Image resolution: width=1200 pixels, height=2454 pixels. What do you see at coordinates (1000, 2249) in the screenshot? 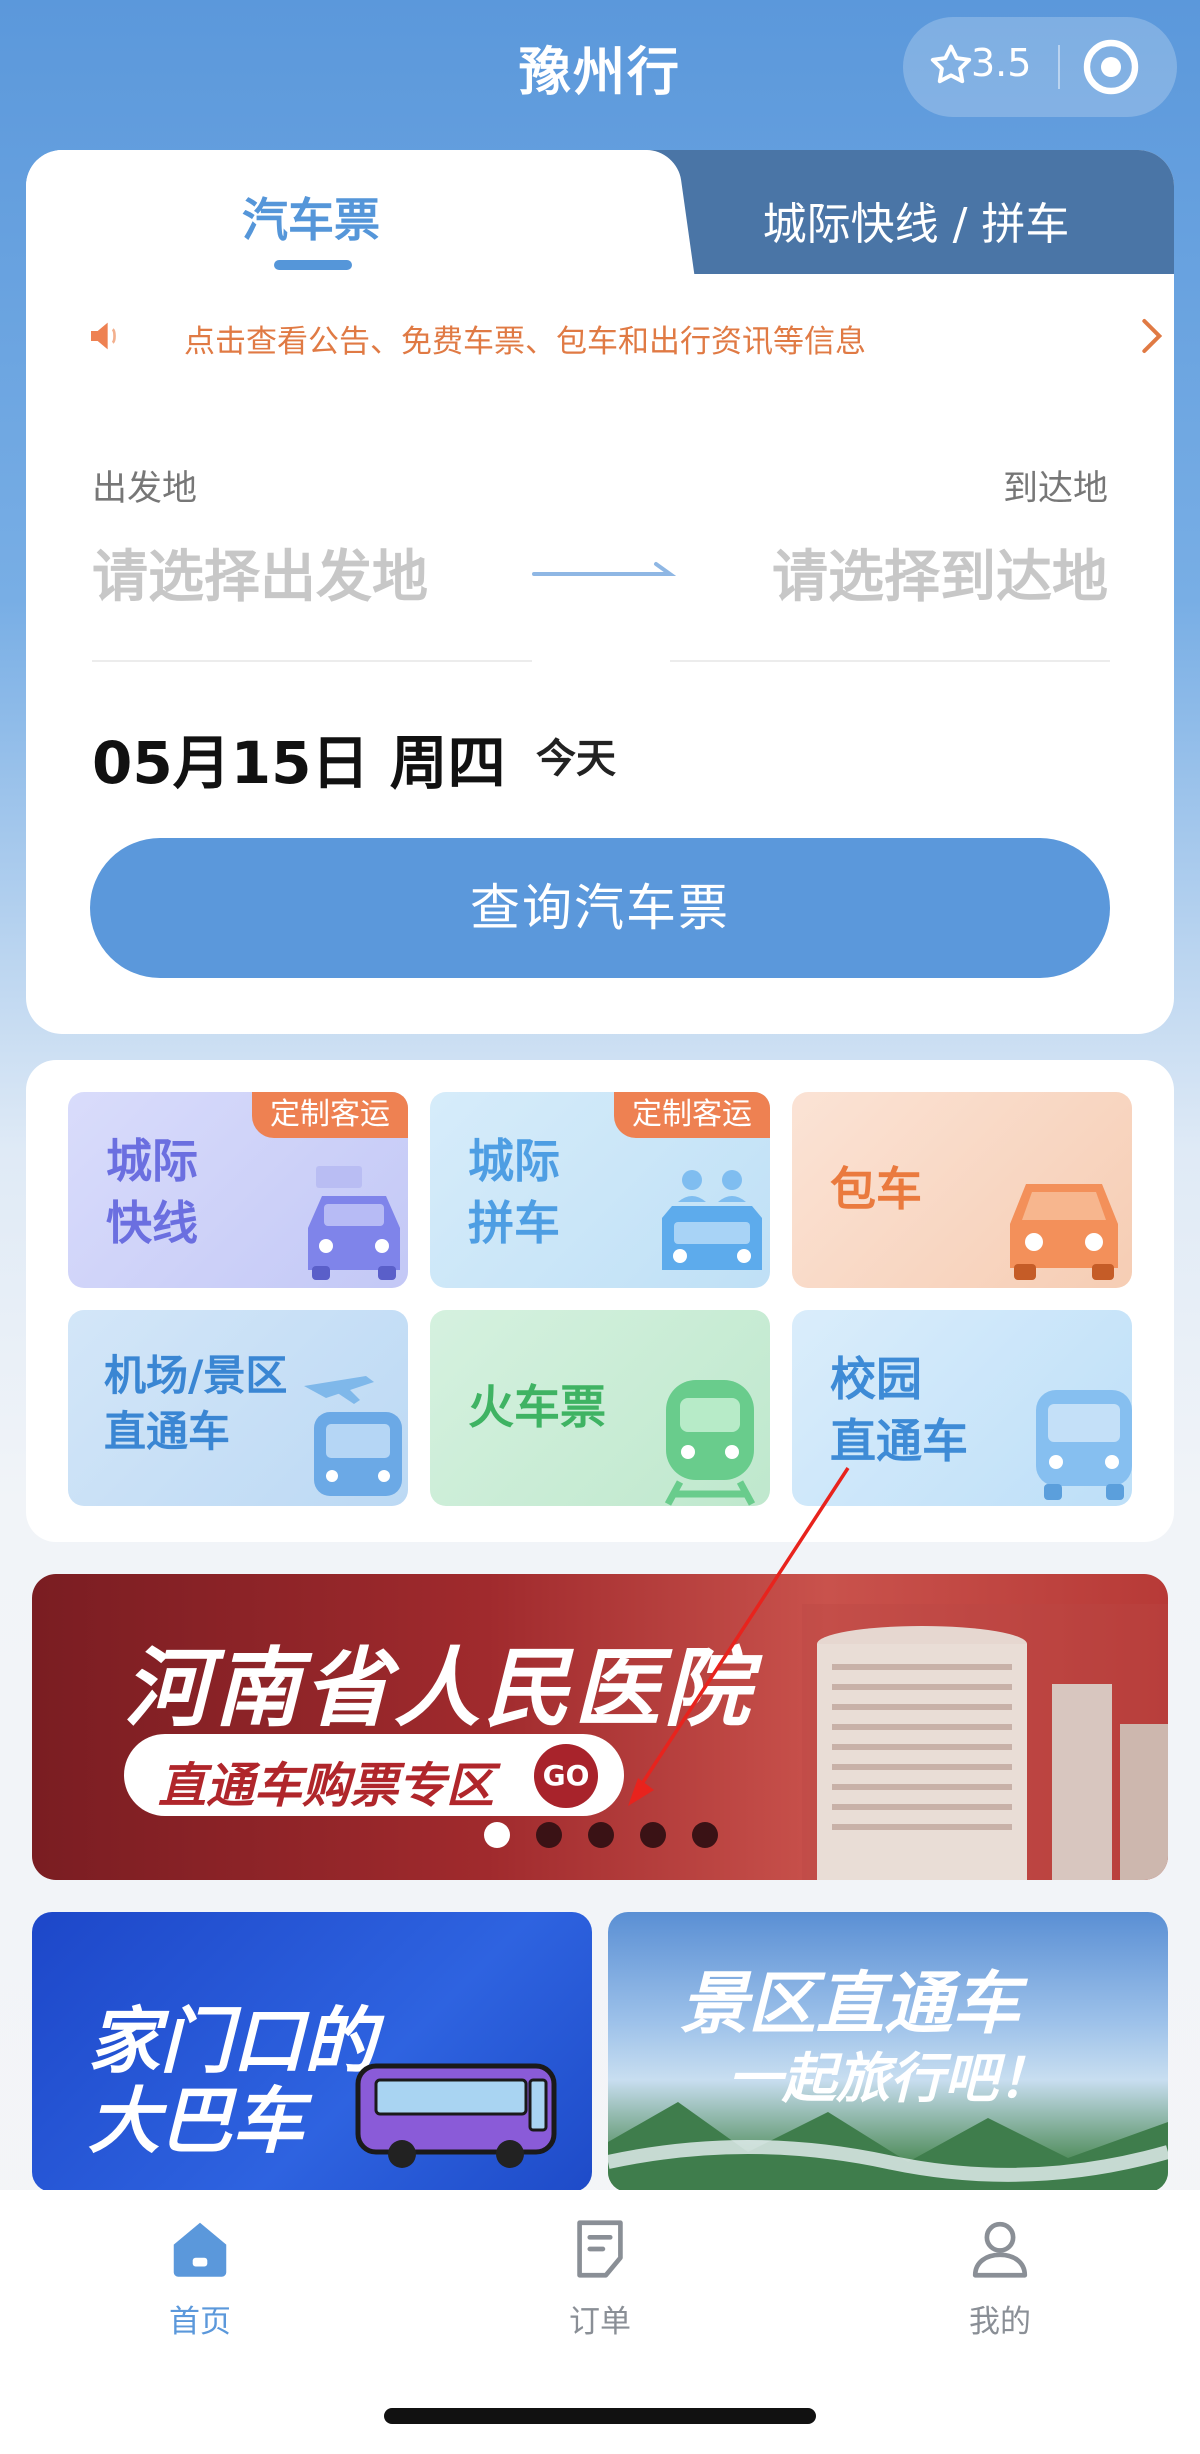
I see `user-icon` at bounding box center [1000, 2249].